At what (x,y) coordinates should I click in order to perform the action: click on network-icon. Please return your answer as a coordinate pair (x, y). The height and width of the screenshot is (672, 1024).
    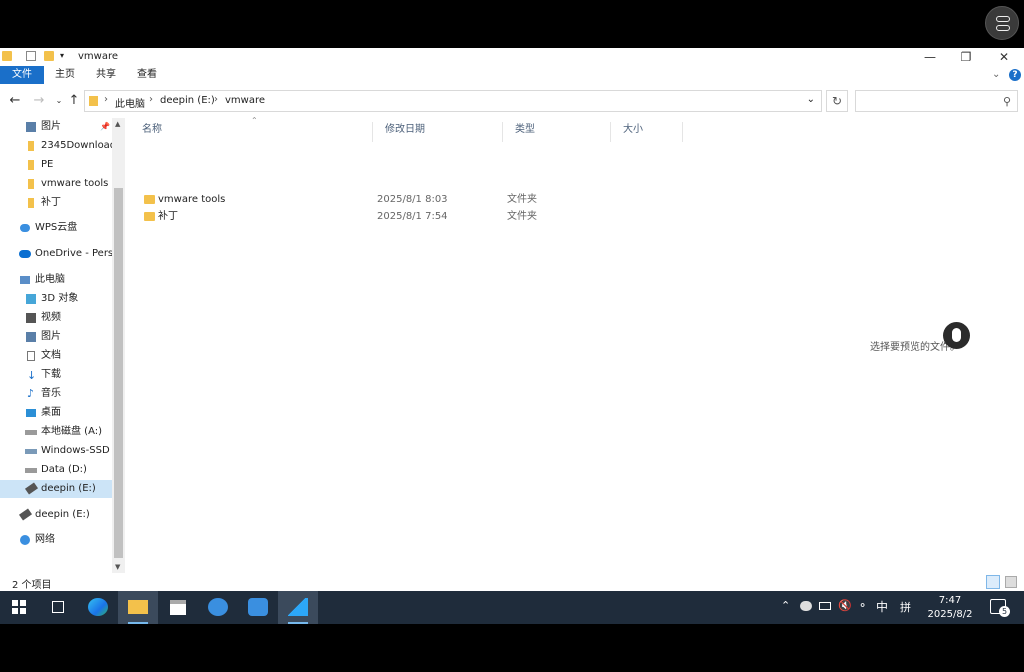
    Looking at the image, I should click on (25, 540).